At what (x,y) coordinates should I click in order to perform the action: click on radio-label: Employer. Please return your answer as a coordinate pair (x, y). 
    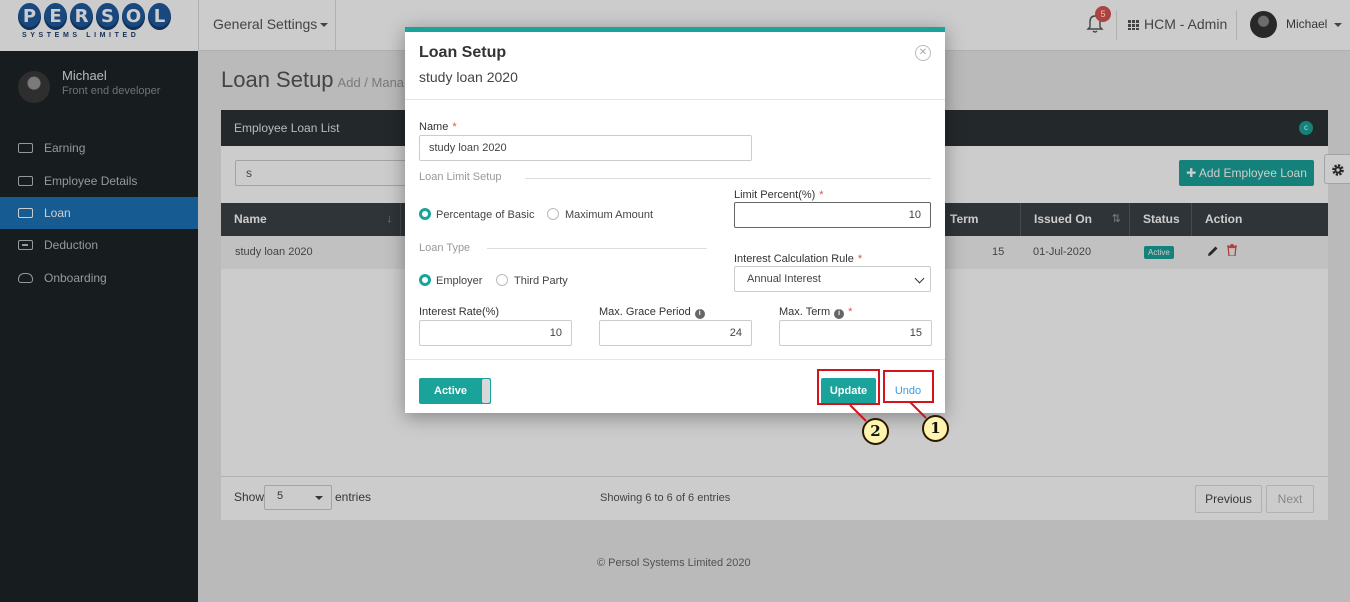
    Looking at the image, I should click on (459, 281).